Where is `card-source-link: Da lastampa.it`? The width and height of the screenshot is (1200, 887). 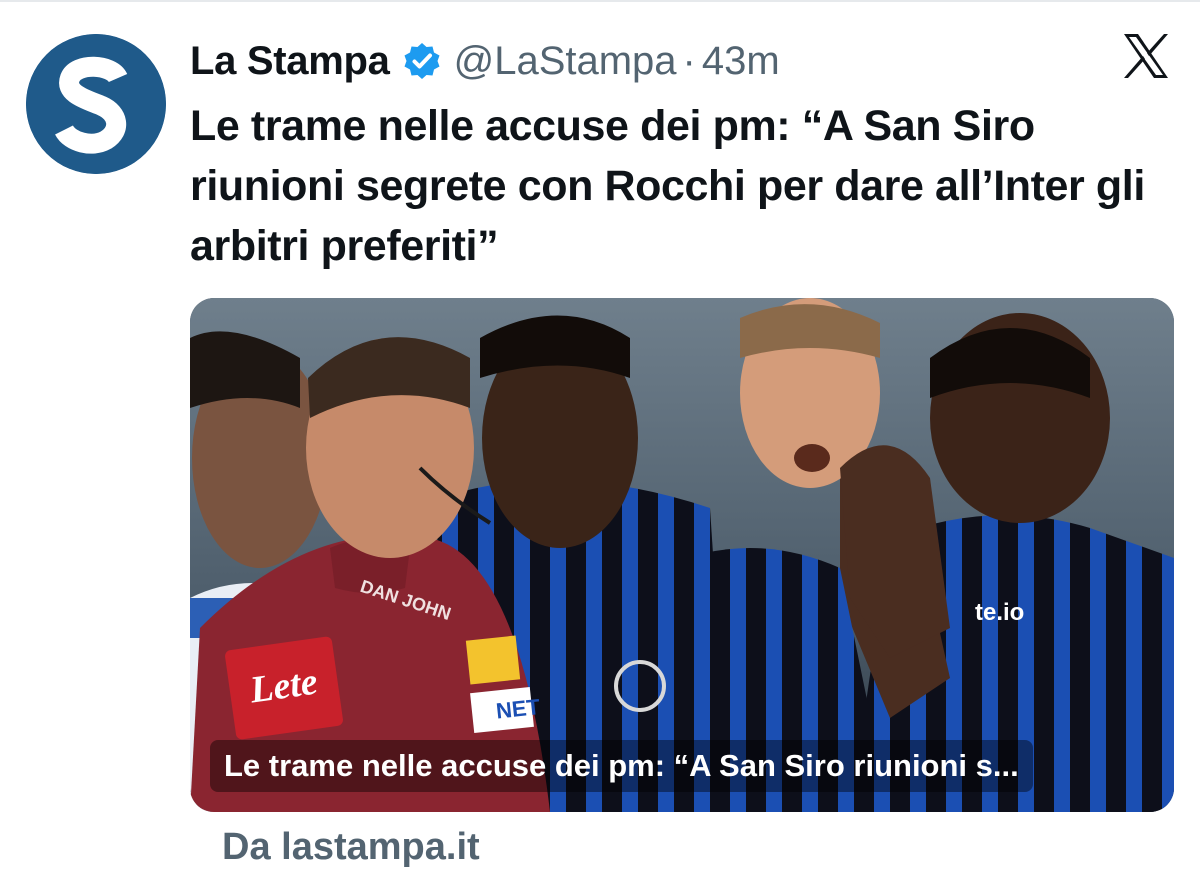 card-source-link: Da lastampa.it is located at coordinates (351, 847).